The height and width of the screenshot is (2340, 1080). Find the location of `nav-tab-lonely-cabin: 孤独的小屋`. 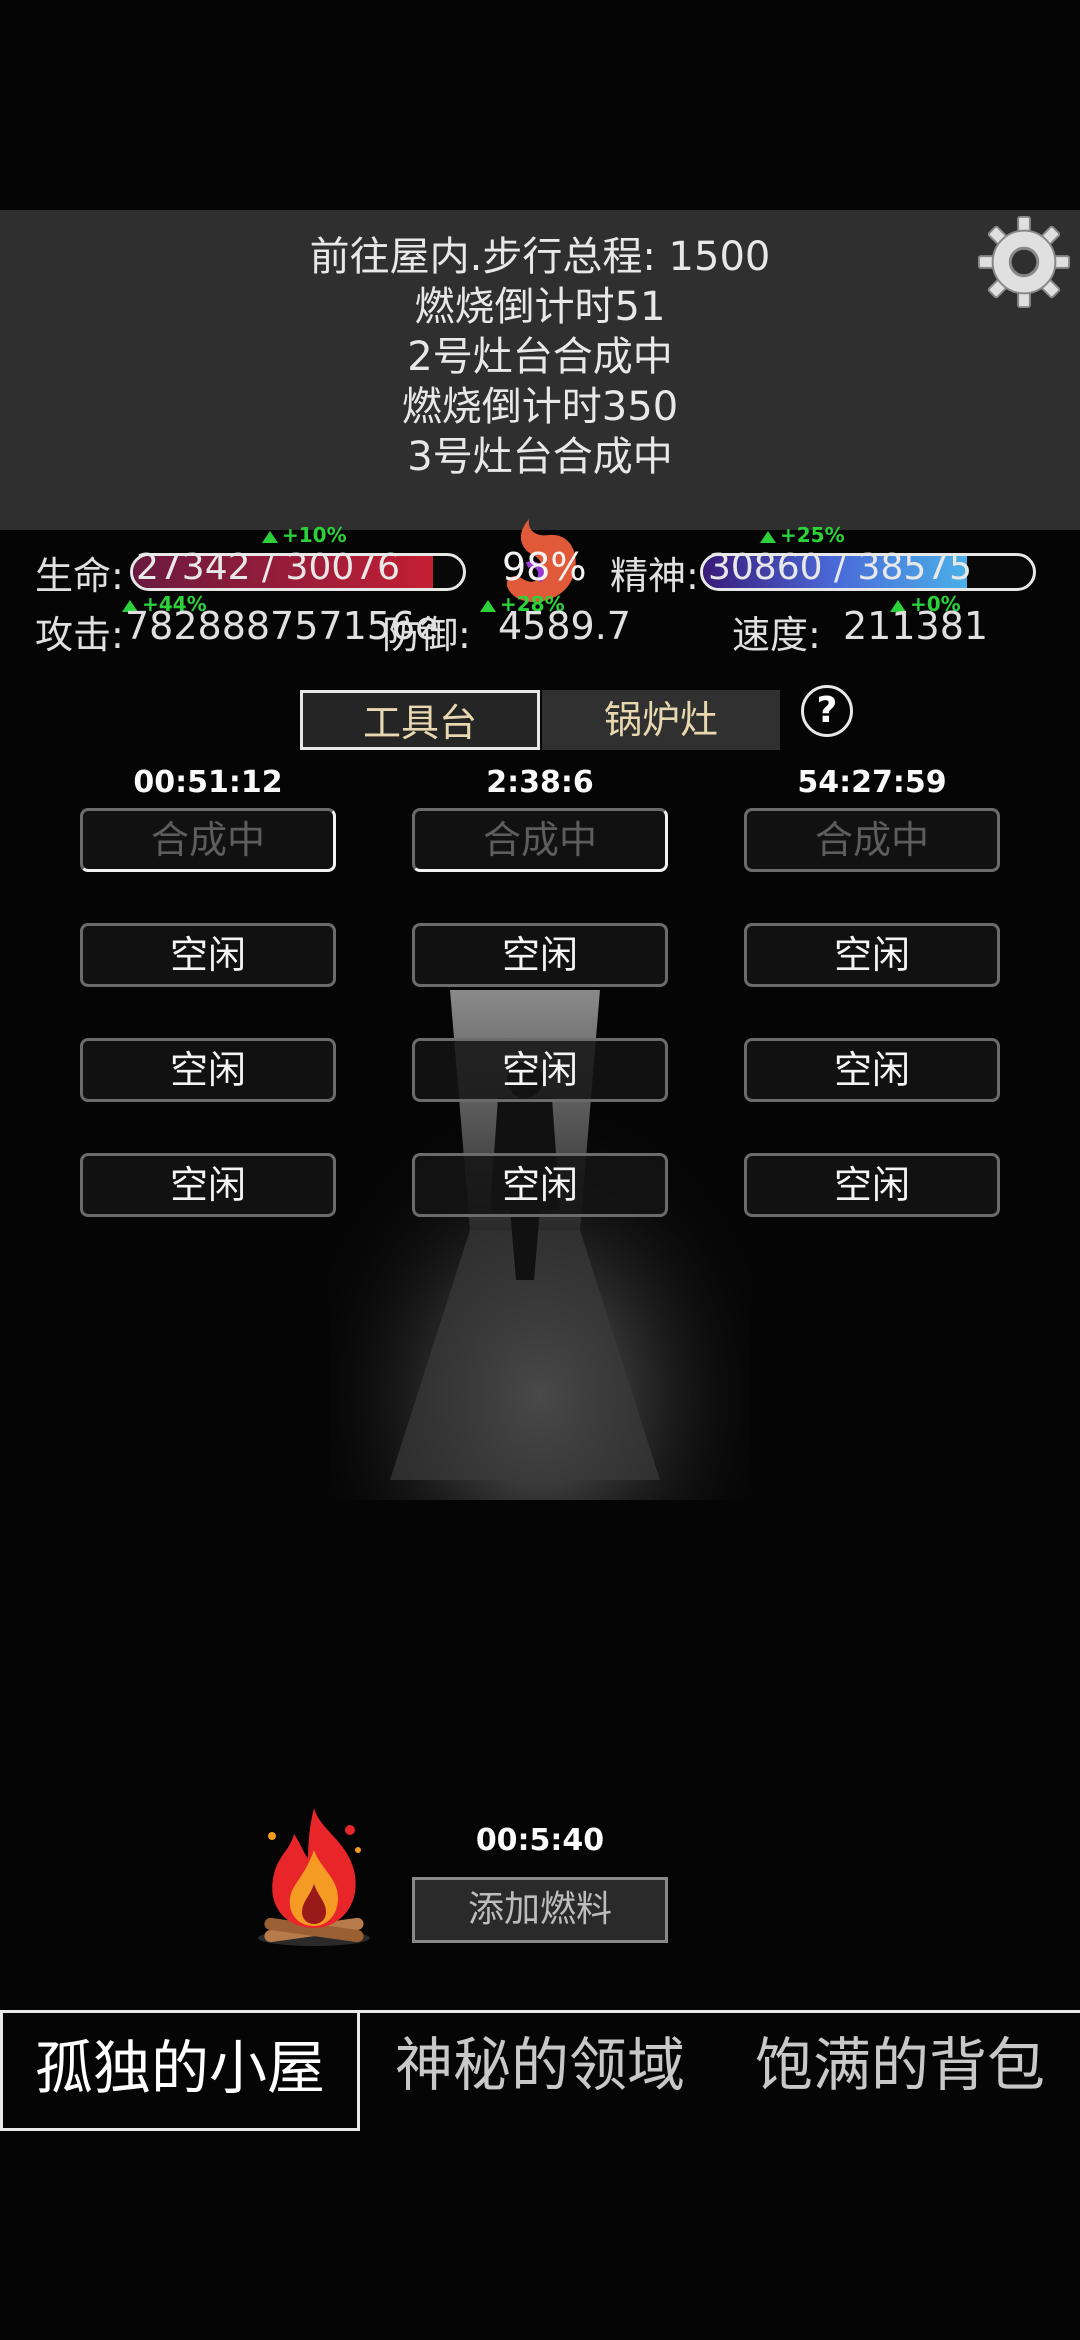

nav-tab-lonely-cabin: 孤独的小屋 is located at coordinates (180, 2072).